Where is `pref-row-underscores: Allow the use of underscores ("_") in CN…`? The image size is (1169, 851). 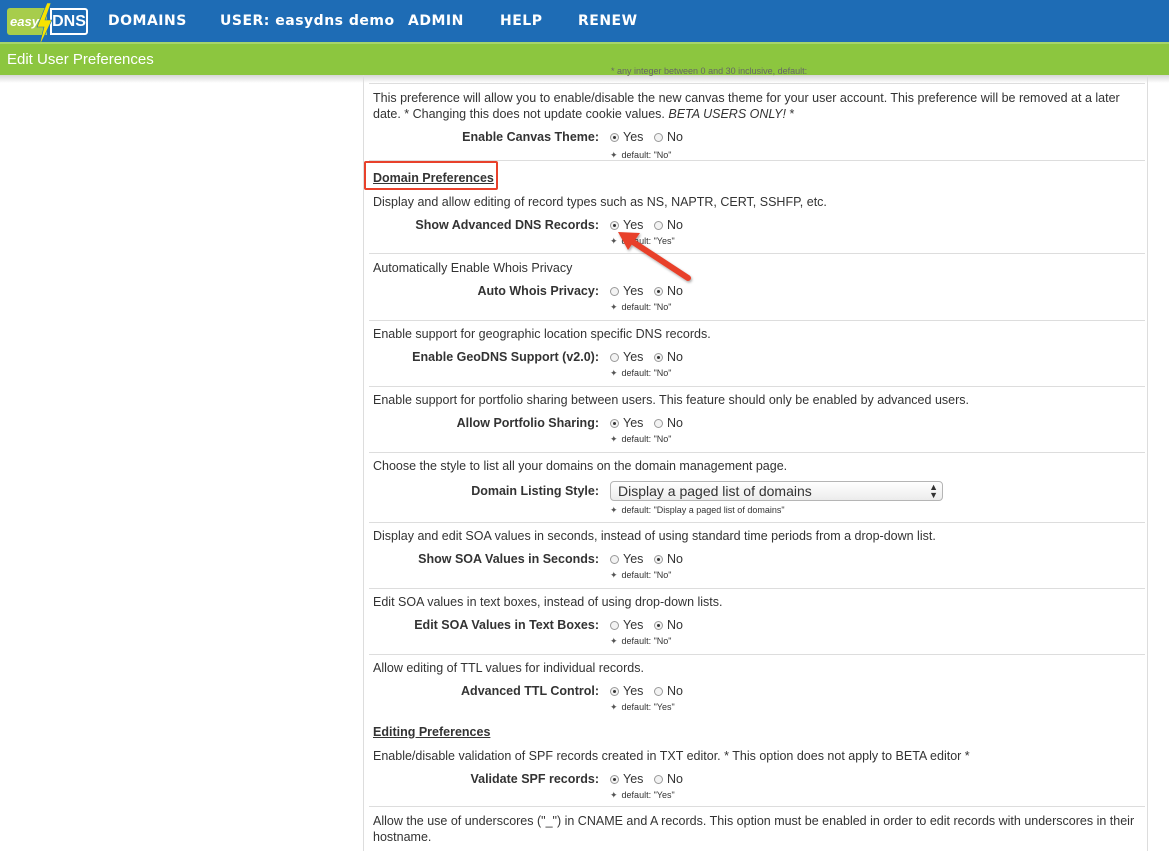 pref-row-underscores: Allow the use of underscores ("_") in CN… is located at coordinates (757, 829).